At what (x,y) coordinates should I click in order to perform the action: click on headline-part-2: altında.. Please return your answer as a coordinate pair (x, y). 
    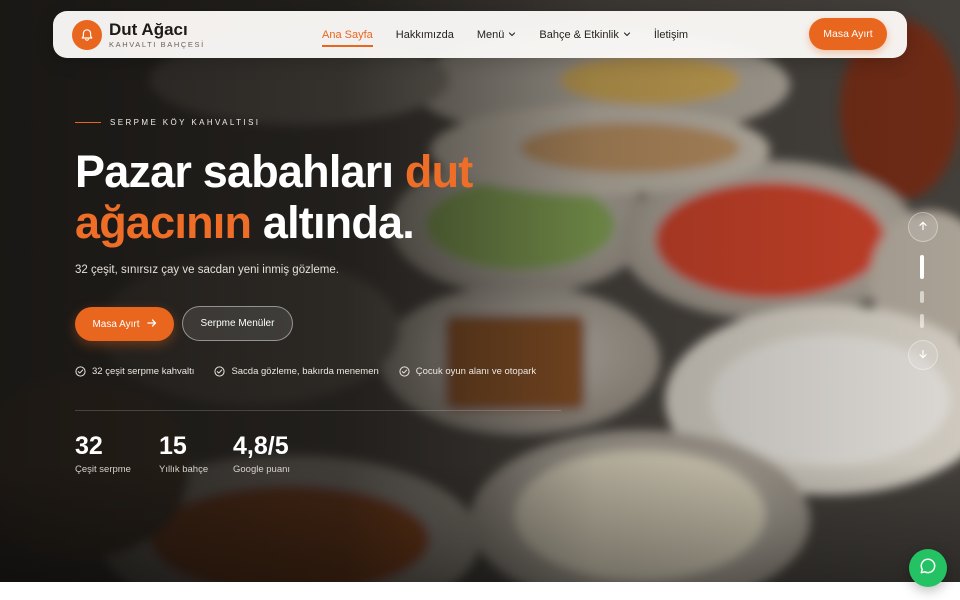
    Looking at the image, I should click on (333, 222).